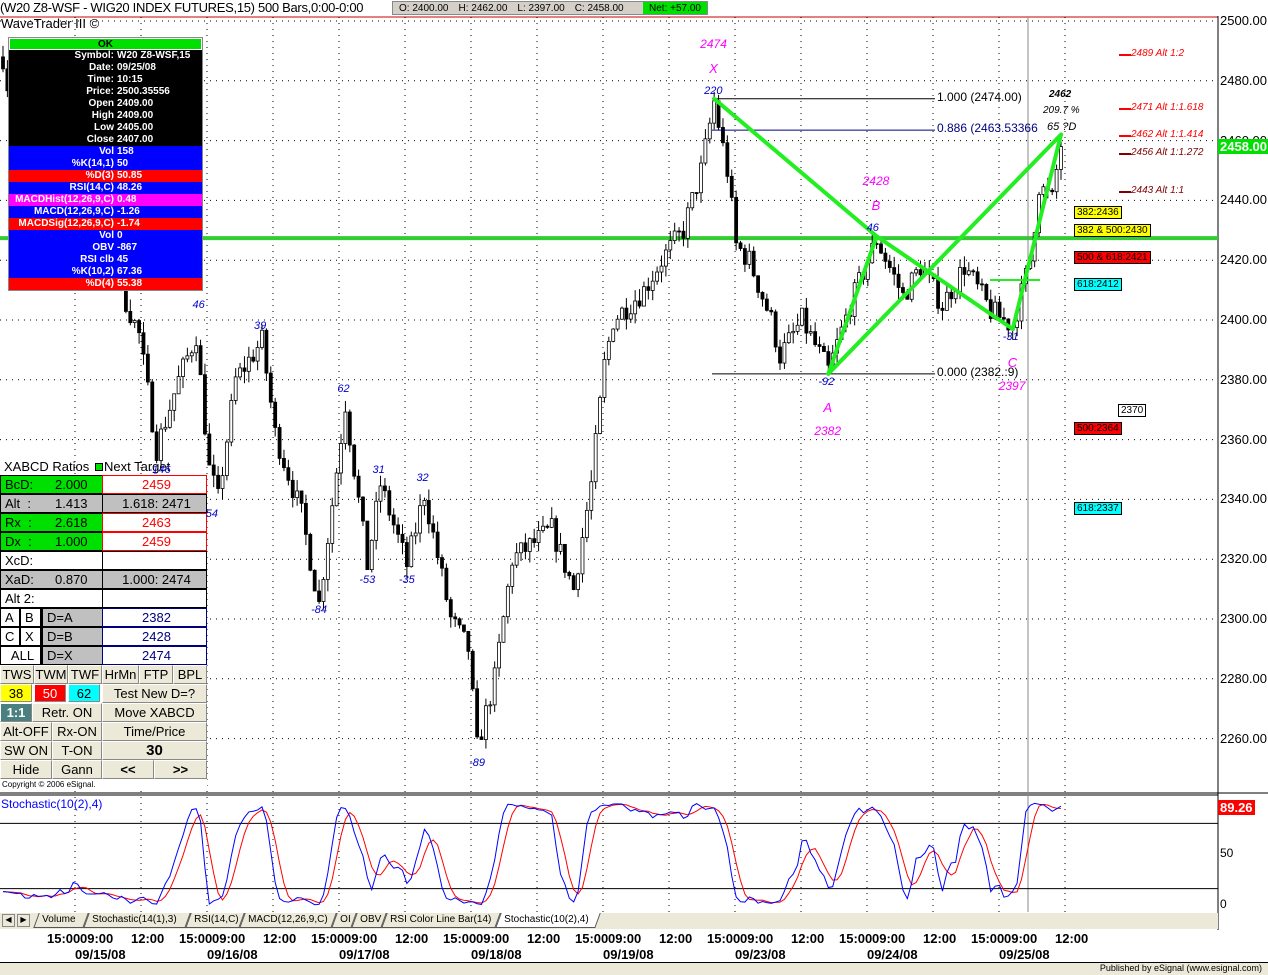 The image size is (1268, 975). I want to click on fib-button-62: 62, so click(84, 693).